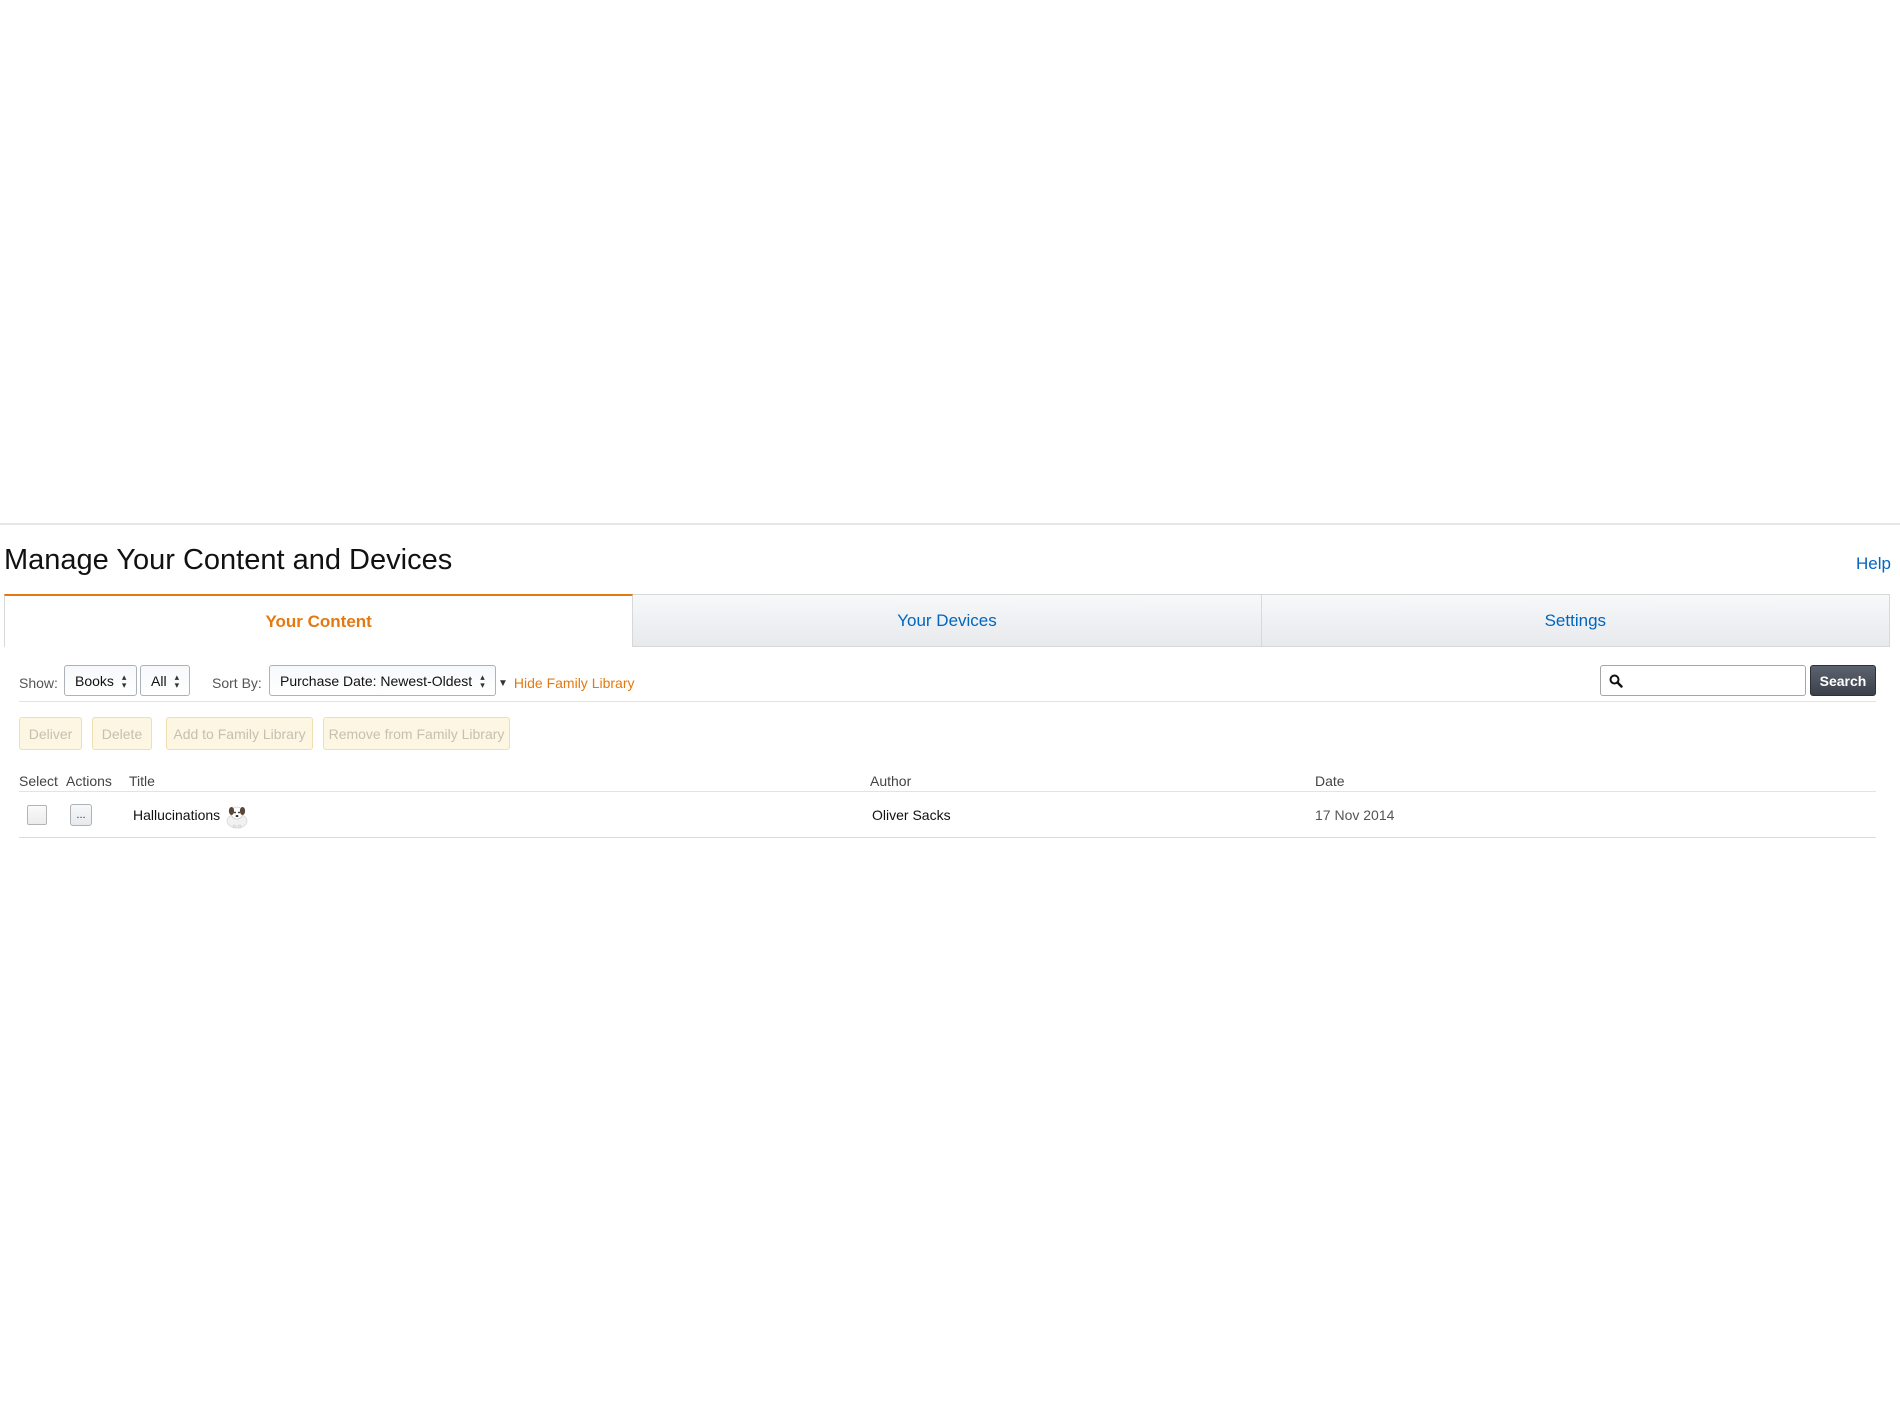  I want to click on show-label: Show:, so click(38, 683).